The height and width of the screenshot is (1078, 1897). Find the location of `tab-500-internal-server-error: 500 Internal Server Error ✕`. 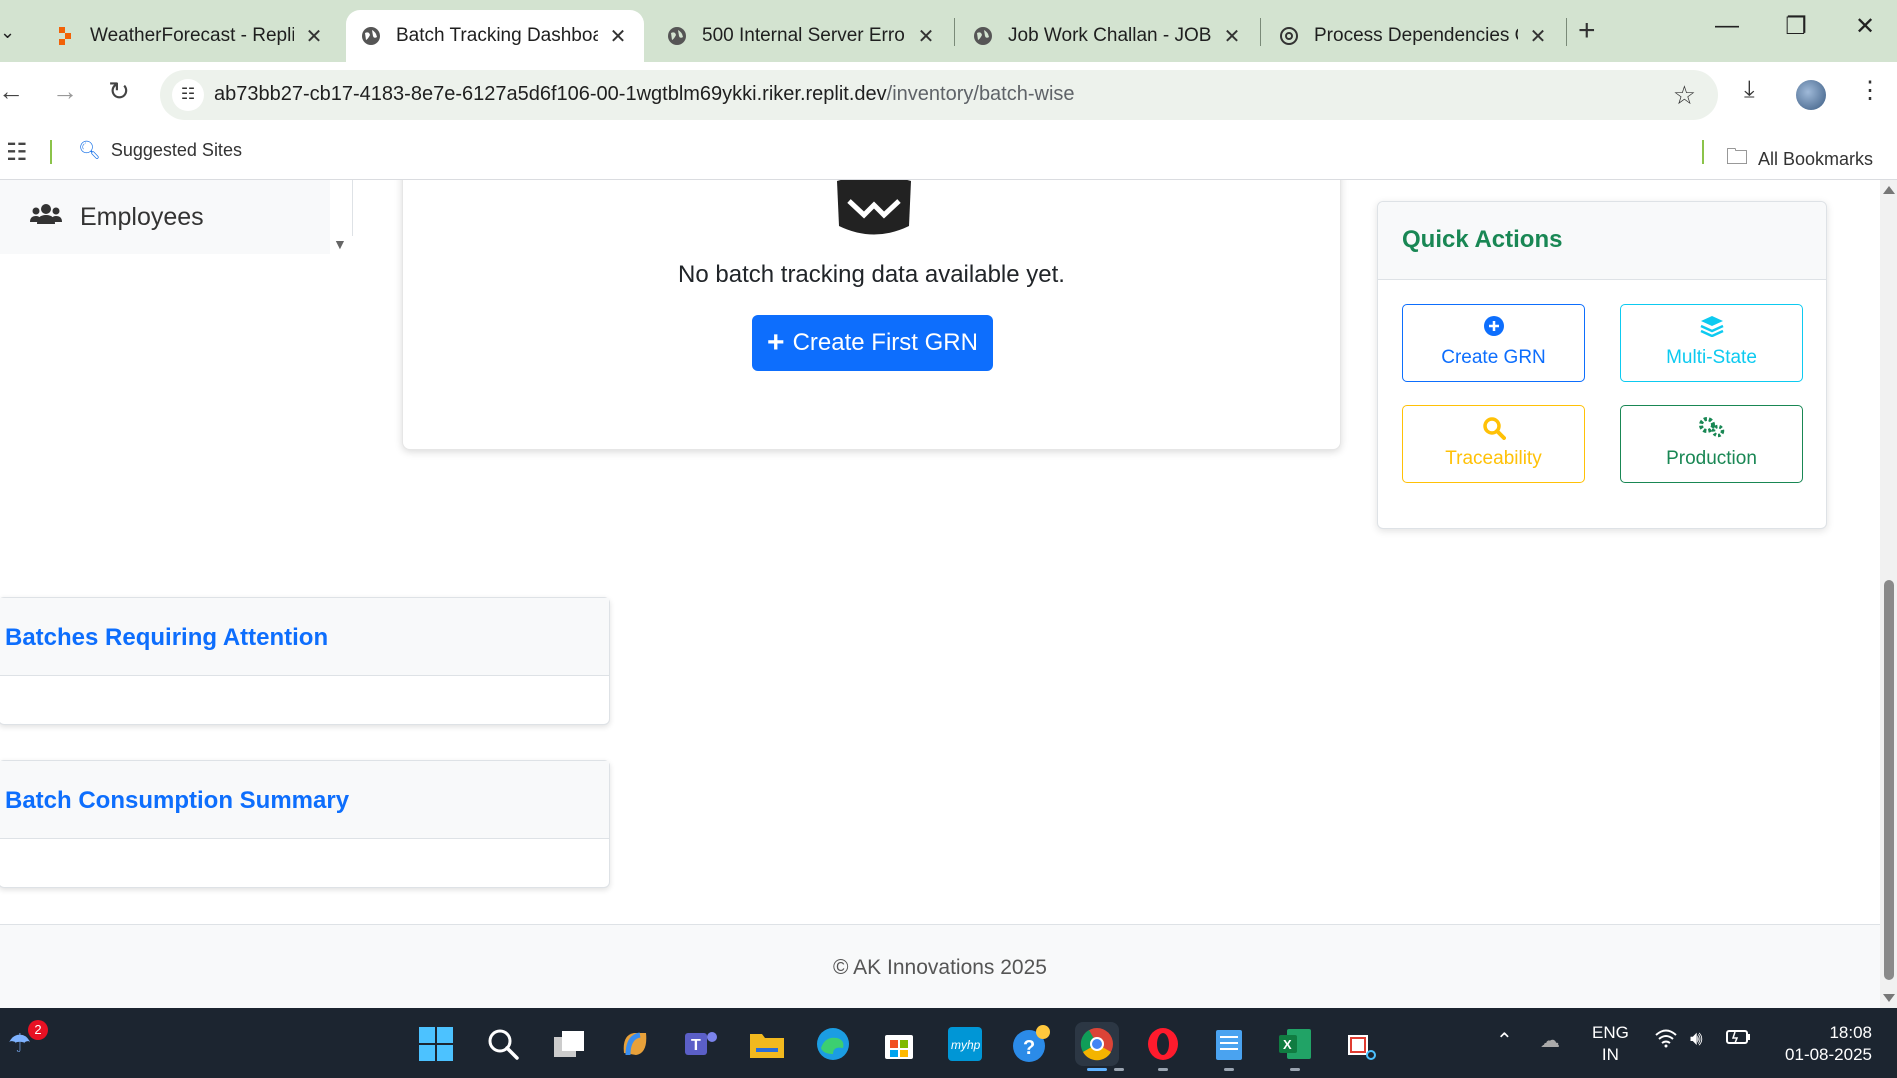

tab-500-internal-server-error: 500 Internal Server Error ✕ is located at coordinates (802, 36).